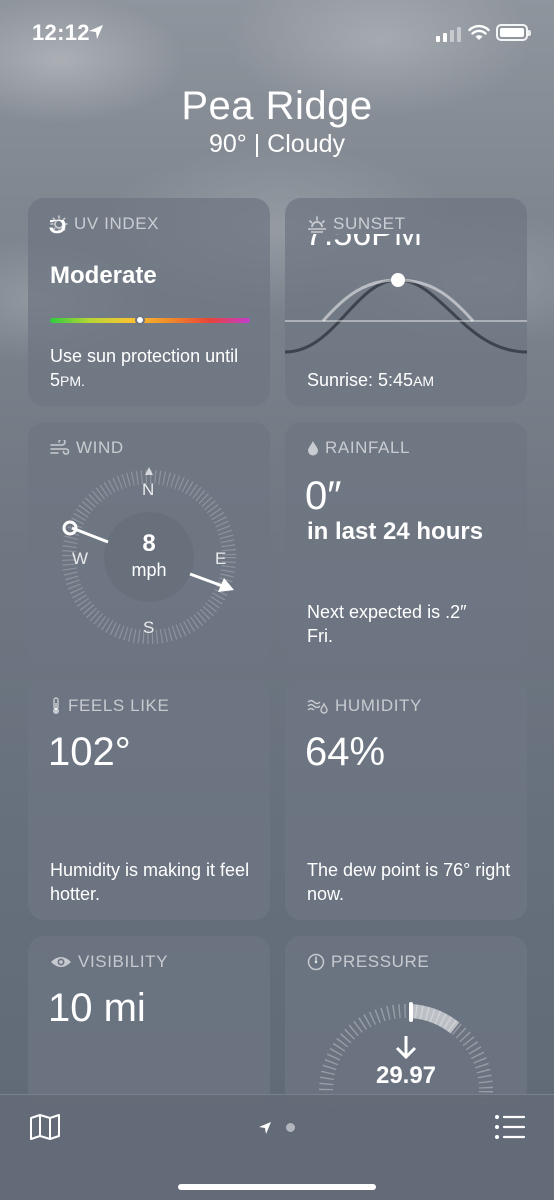 The width and height of the screenshot is (554, 1200). Describe the element at coordinates (368, 962) in the screenshot. I see `pressure-title: PRESSURE` at that location.